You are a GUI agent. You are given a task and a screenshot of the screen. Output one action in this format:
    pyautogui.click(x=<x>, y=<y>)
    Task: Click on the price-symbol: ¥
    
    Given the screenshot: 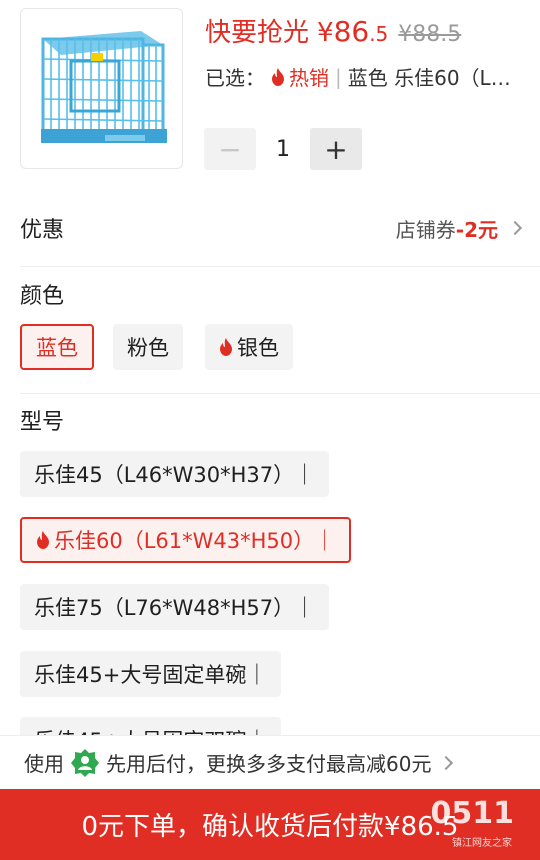 What is the action you would take?
    pyautogui.click(x=325, y=33)
    